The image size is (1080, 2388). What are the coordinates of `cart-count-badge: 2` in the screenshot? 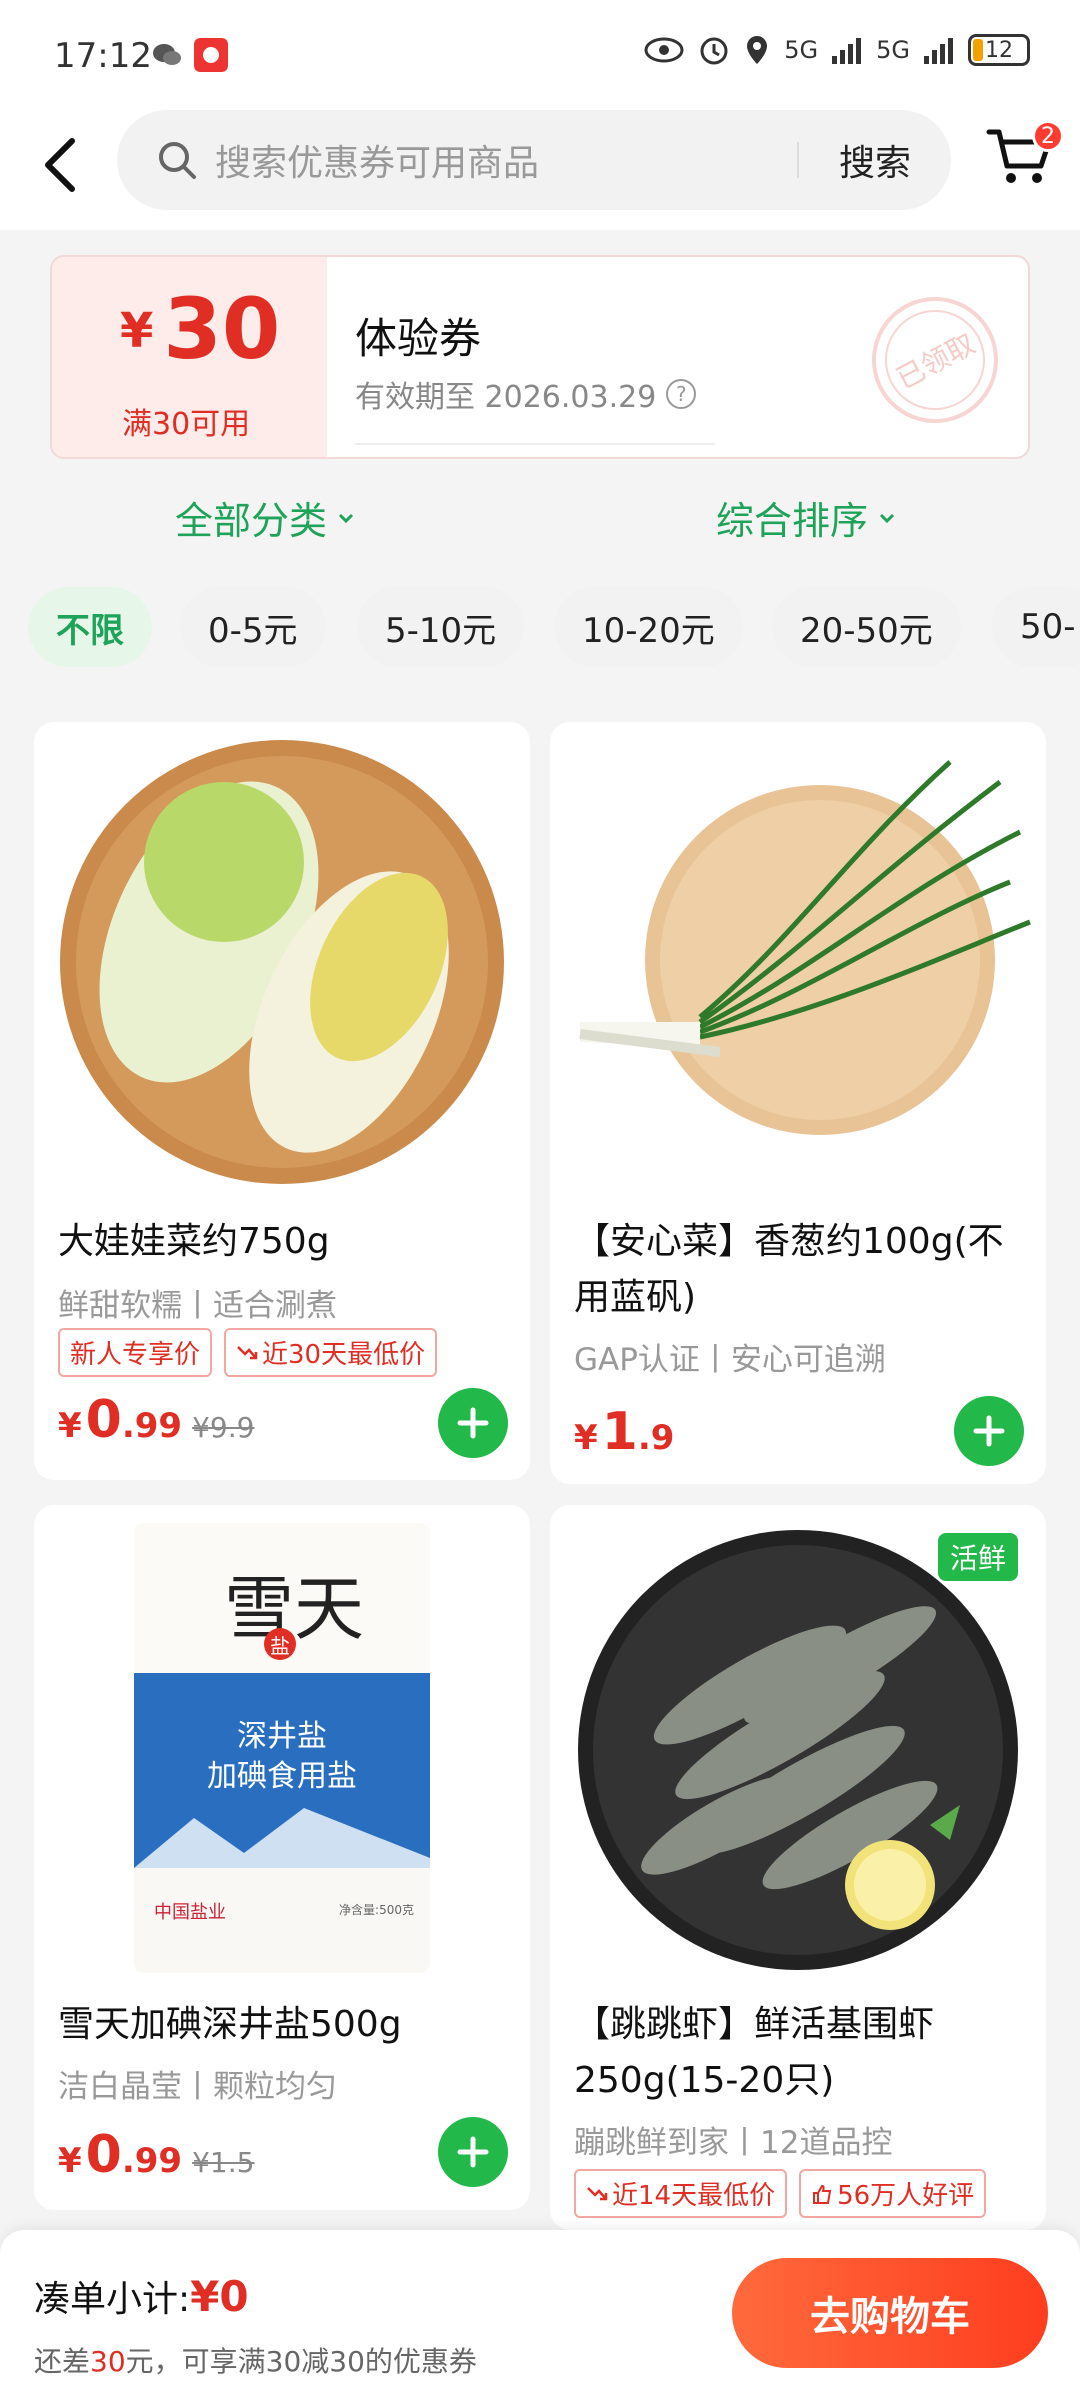 It's located at (1048, 136).